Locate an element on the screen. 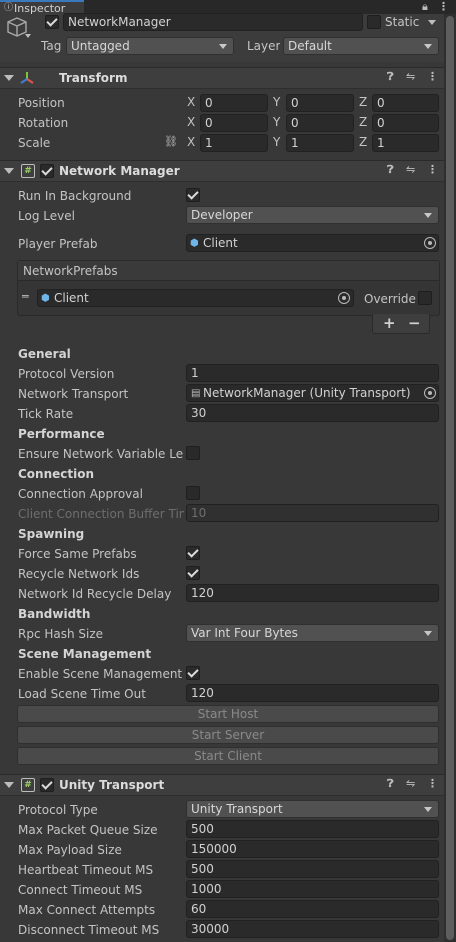 The height and width of the screenshot is (942, 456). gameobject-name-input: NetworkManager is located at coordinates (213, 22).